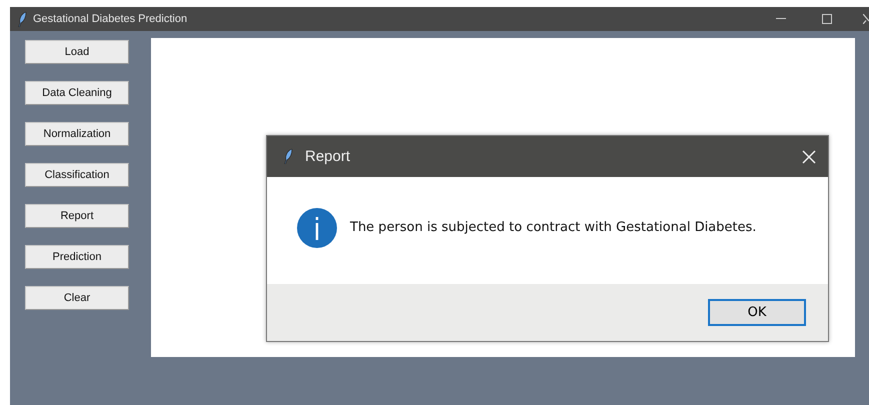  What do you see at coordinates (77, 134) in the screenshot?
I see `sidebar-button: Normalization` at bounding box center [77, 134].